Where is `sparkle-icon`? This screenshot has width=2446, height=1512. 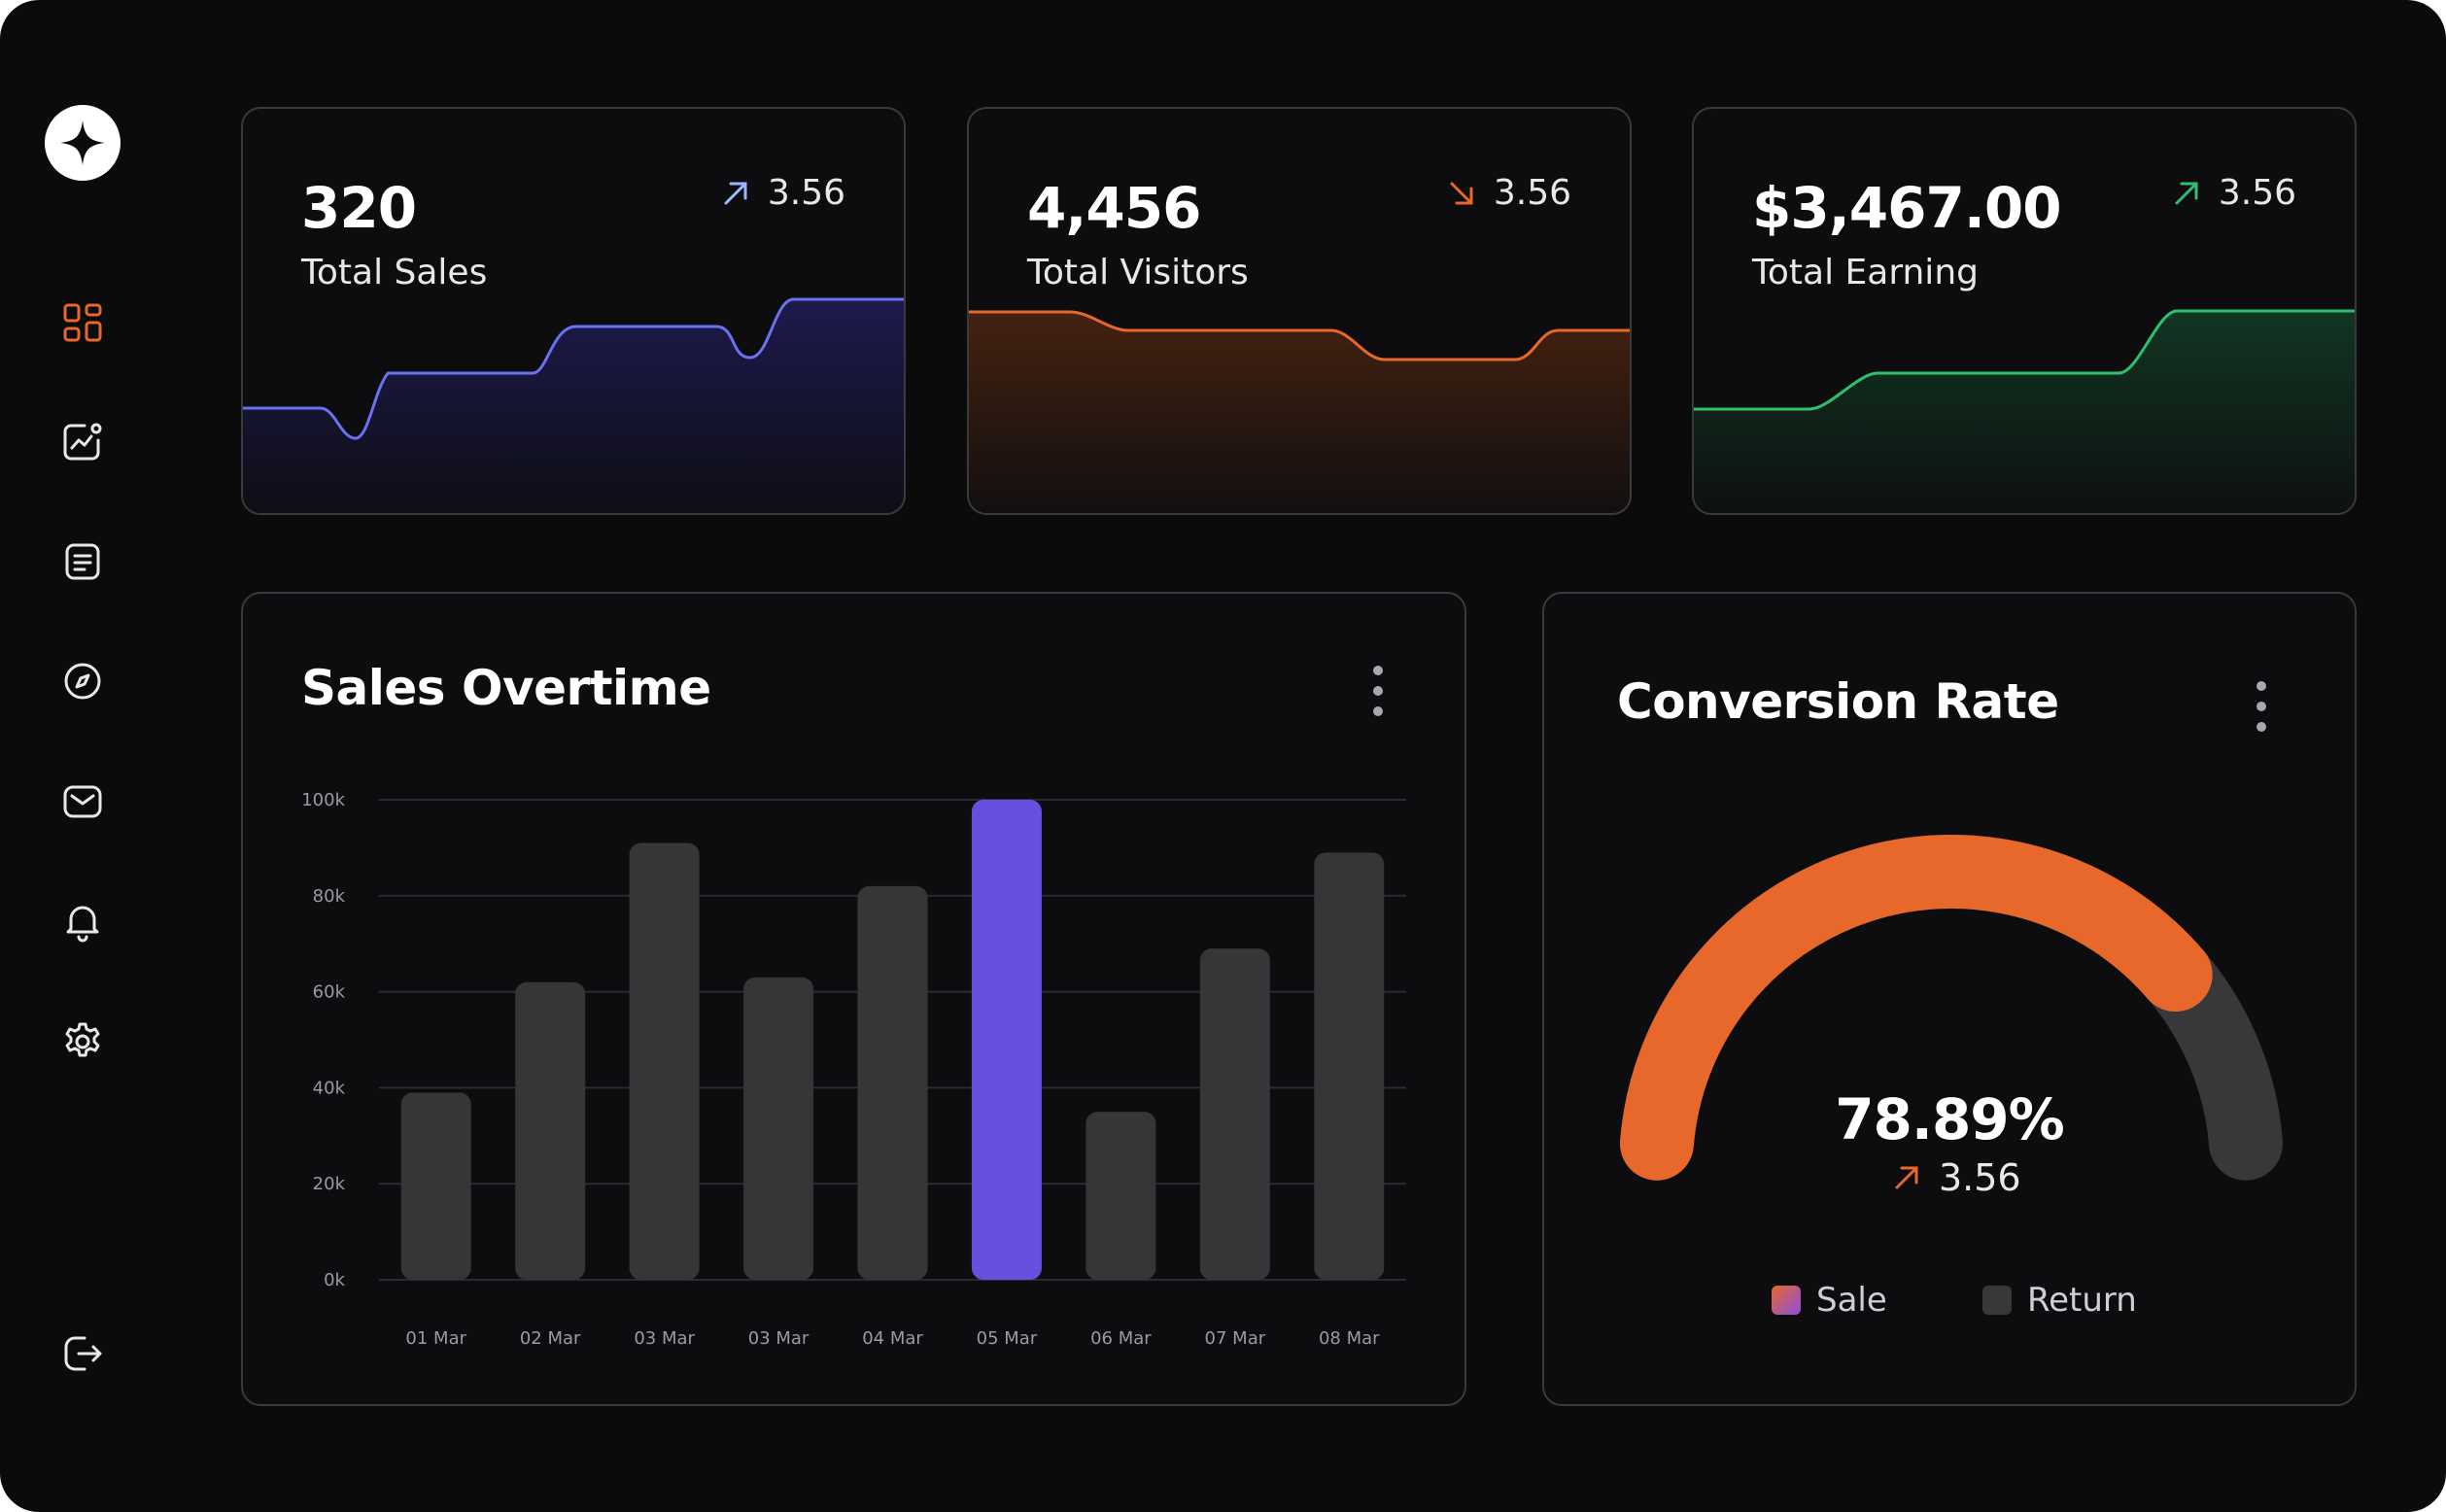 sparkle-icon is located at coordinates (83, 143).